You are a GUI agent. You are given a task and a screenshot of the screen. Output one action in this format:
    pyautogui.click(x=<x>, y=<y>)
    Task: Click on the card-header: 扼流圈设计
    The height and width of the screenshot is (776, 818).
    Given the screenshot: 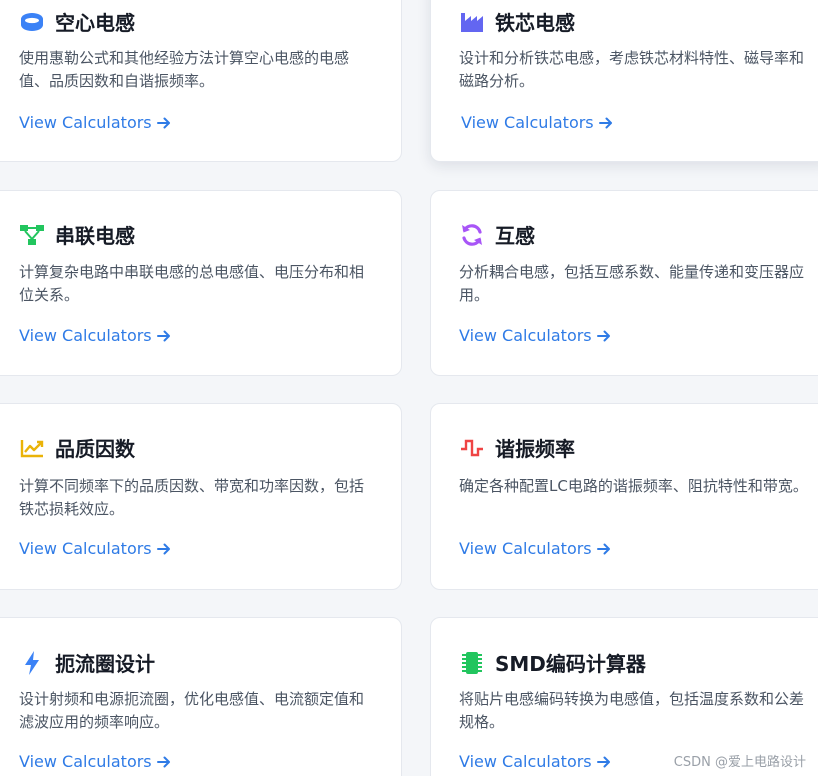 What is the action you would take?
    pyautogui.click(x=87, y=662)
    